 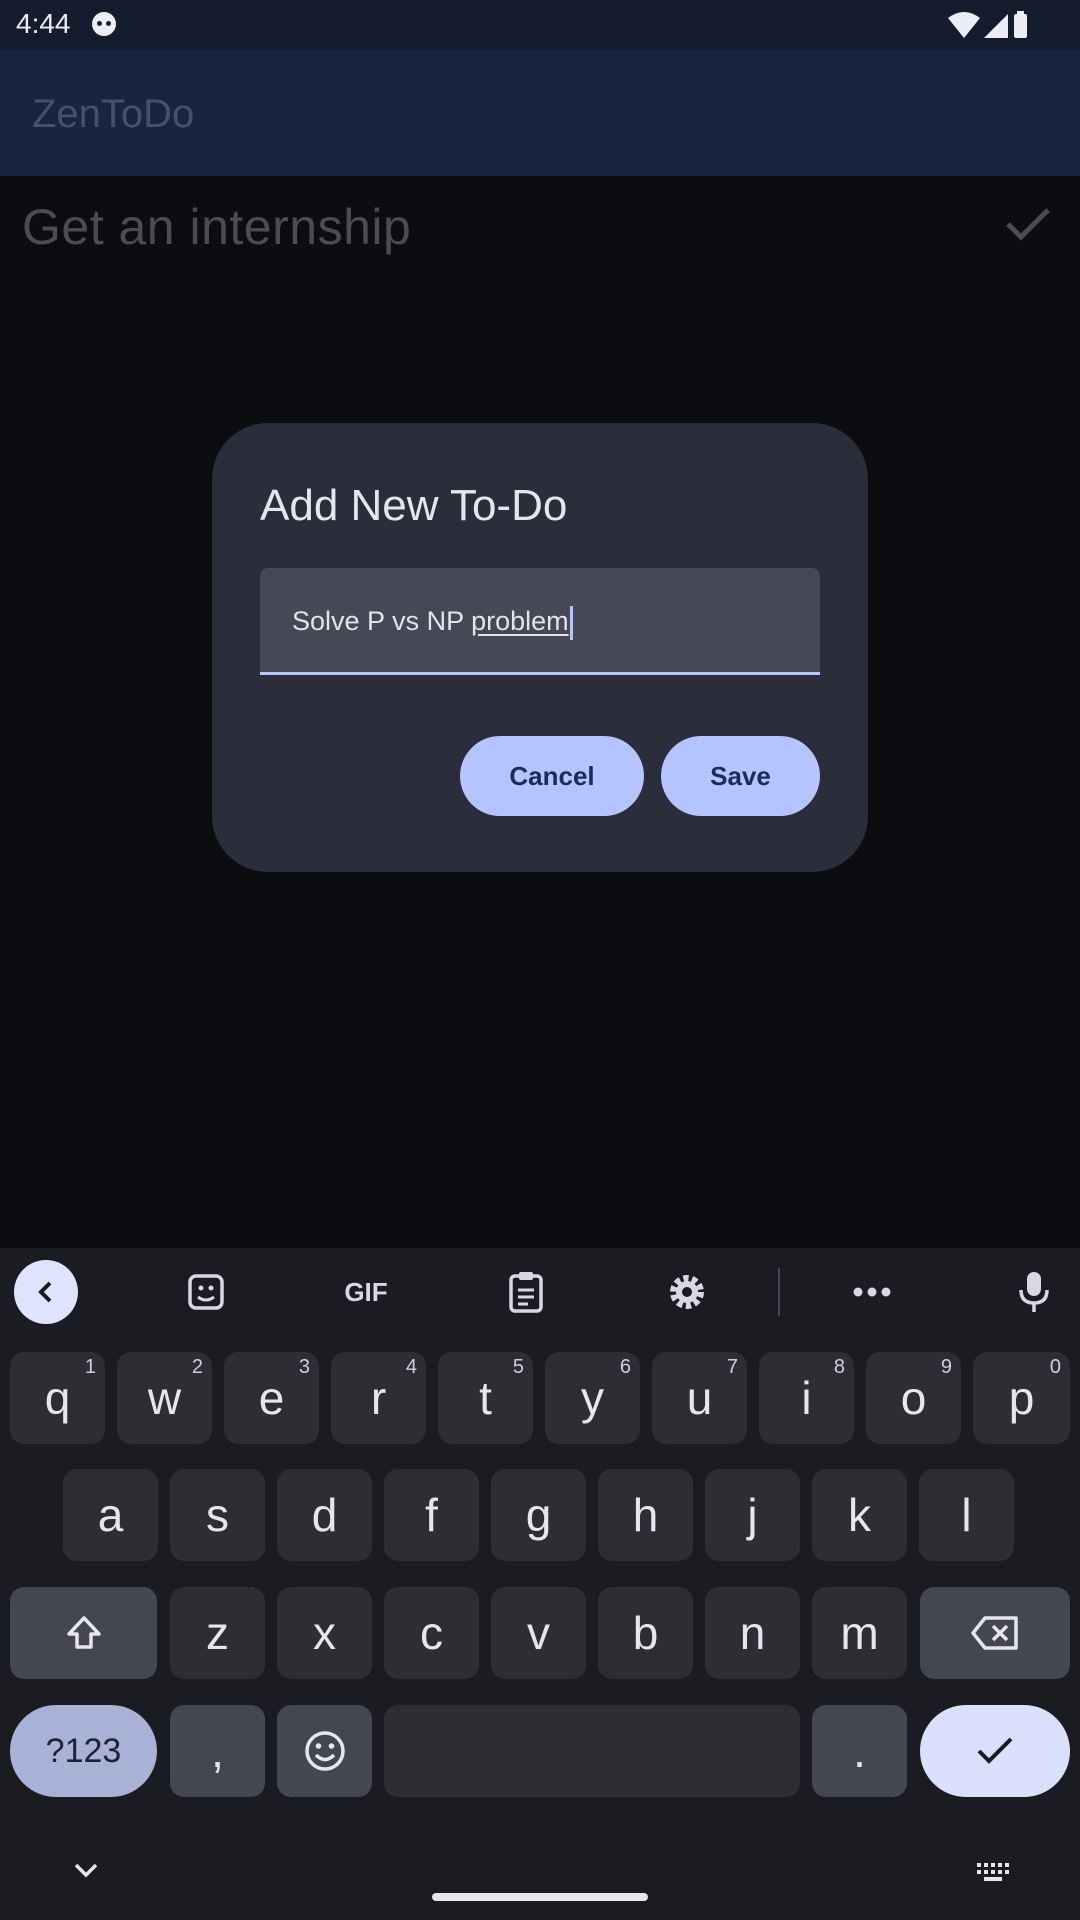 What do you see at coordinates (913, 1398) in the screenshot?
I see `key-o: o9` at bounding box center [913, 1398].